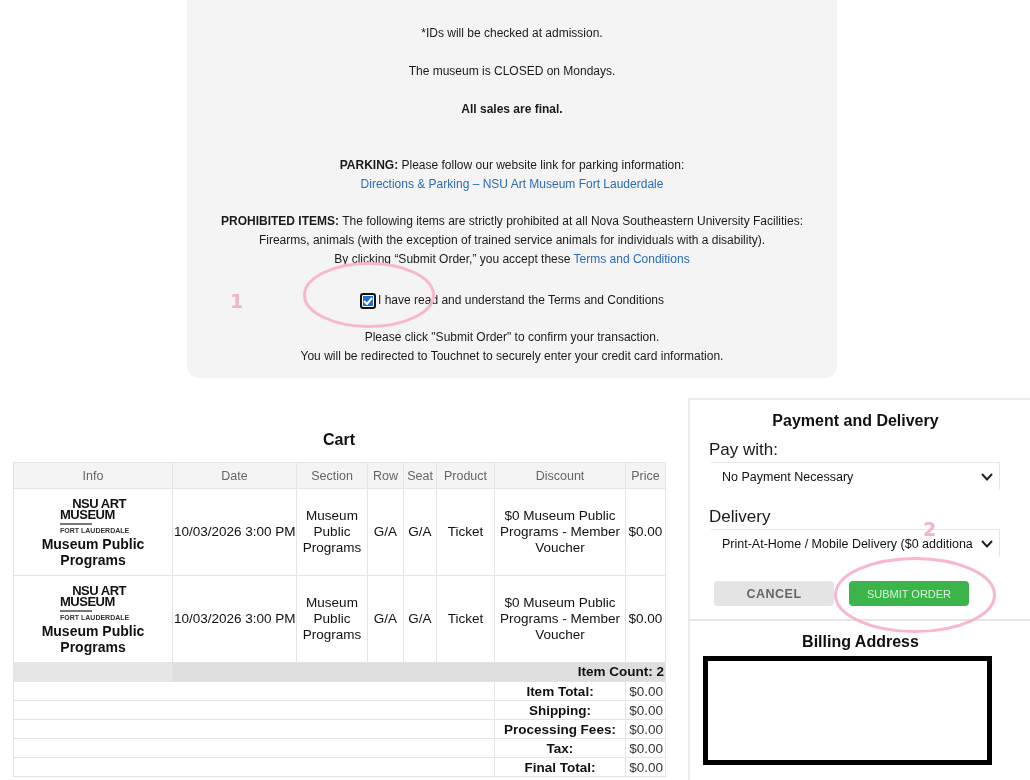  I want to click on field-label: Pay with:, so click(744, 450).